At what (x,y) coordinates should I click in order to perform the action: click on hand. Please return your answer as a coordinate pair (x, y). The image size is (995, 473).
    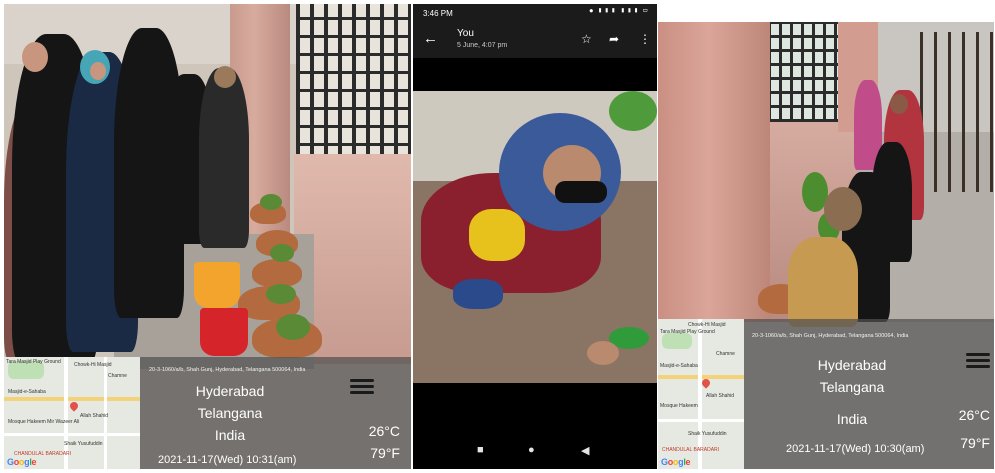
    Looking at the image, I should click on (603, 353).